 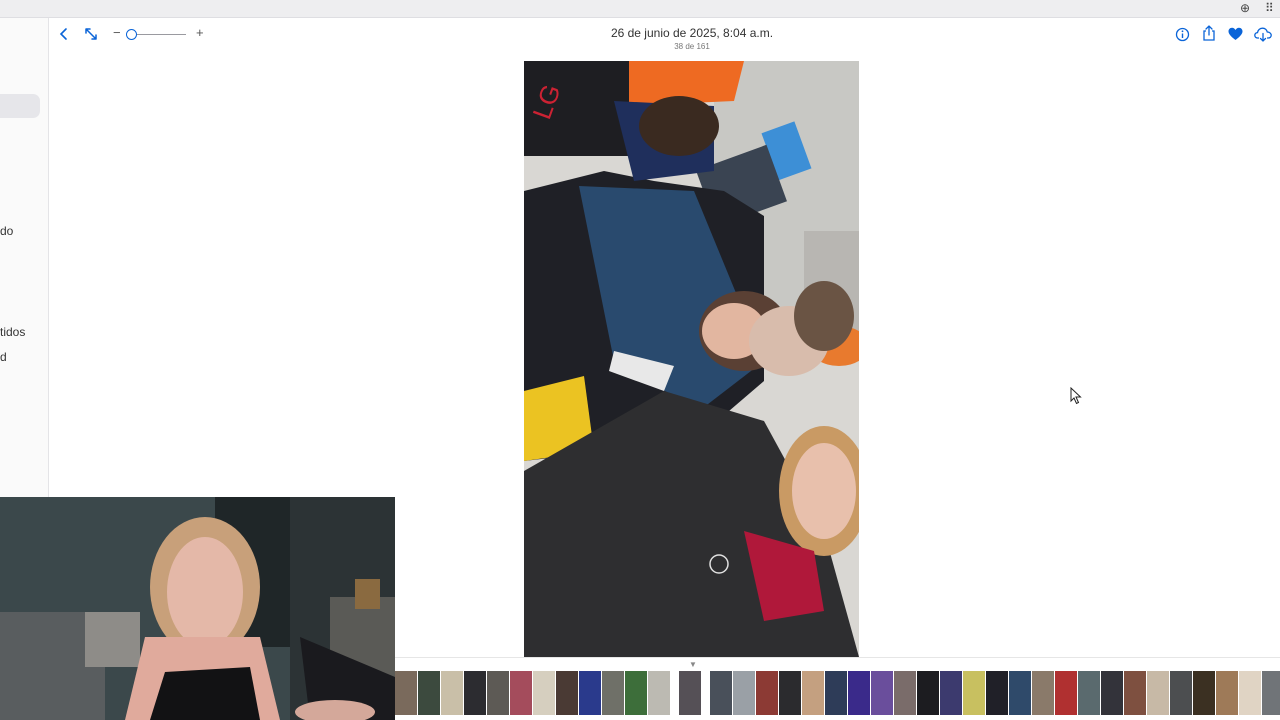 I want to click on current-position-marker: ▼, so click(x=693, y=664).